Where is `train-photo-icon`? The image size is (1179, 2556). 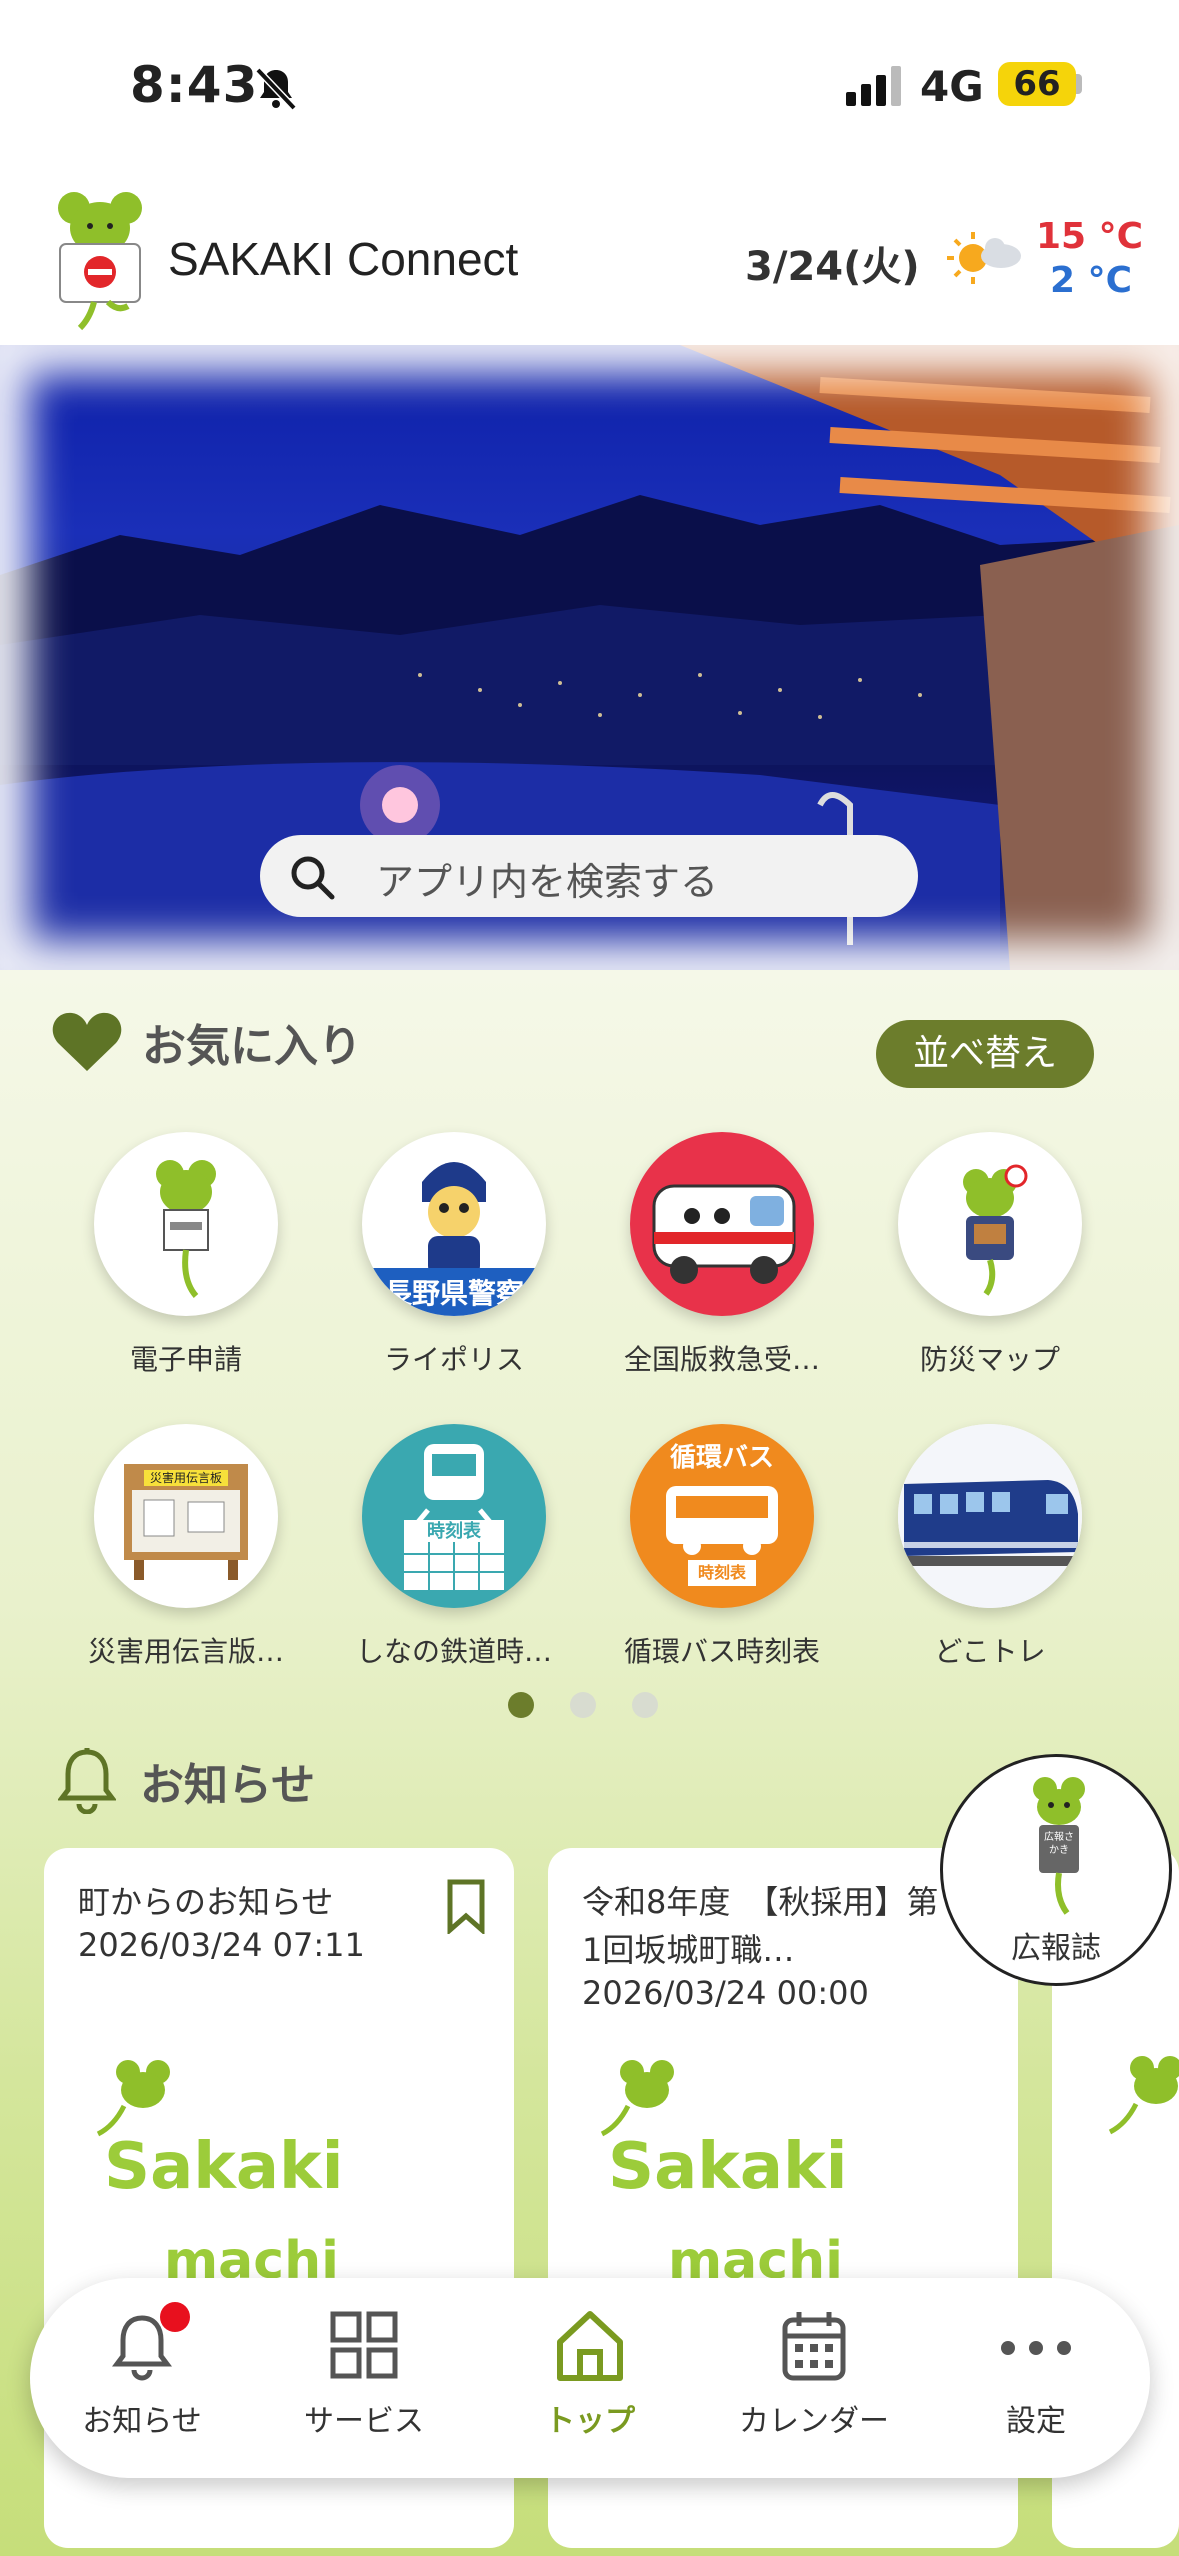 train-photo-icon is located at coordinates (990, 1516).